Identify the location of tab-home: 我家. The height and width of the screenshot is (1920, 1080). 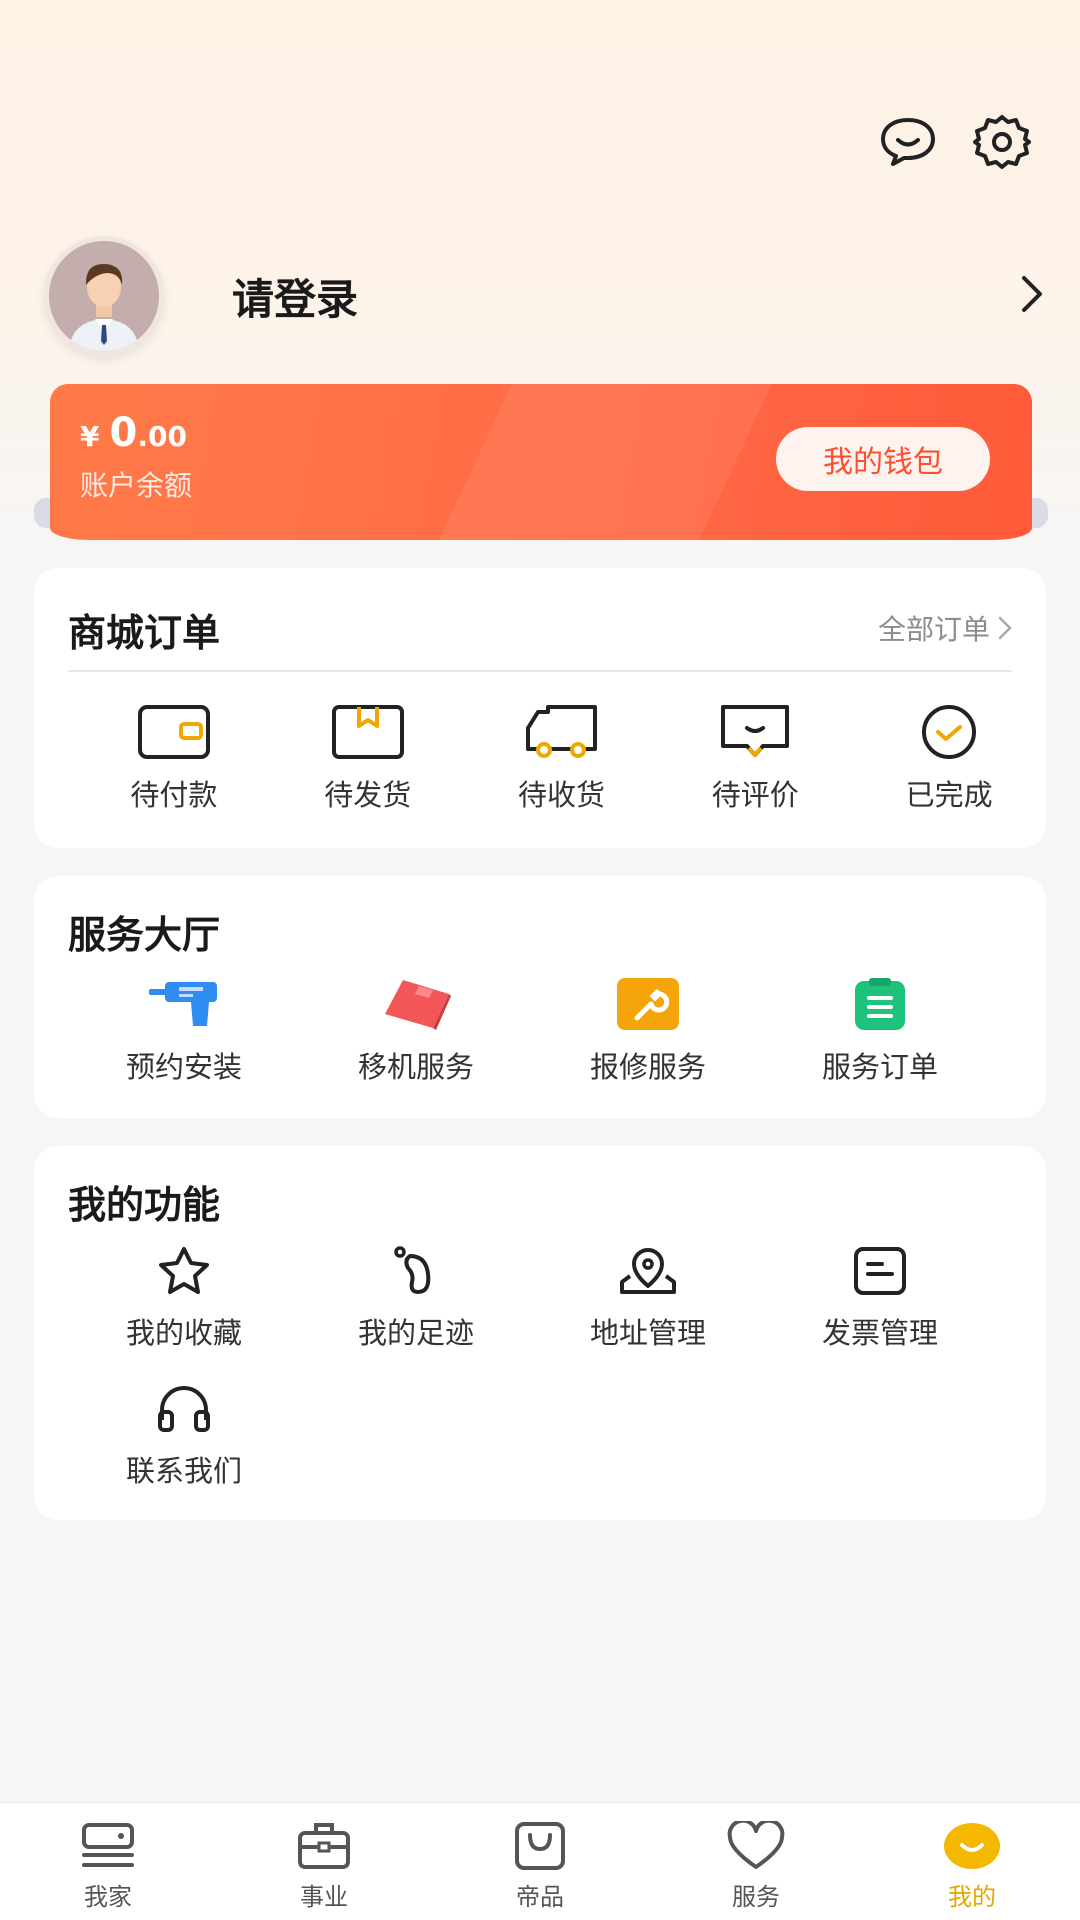
(108, 1861).